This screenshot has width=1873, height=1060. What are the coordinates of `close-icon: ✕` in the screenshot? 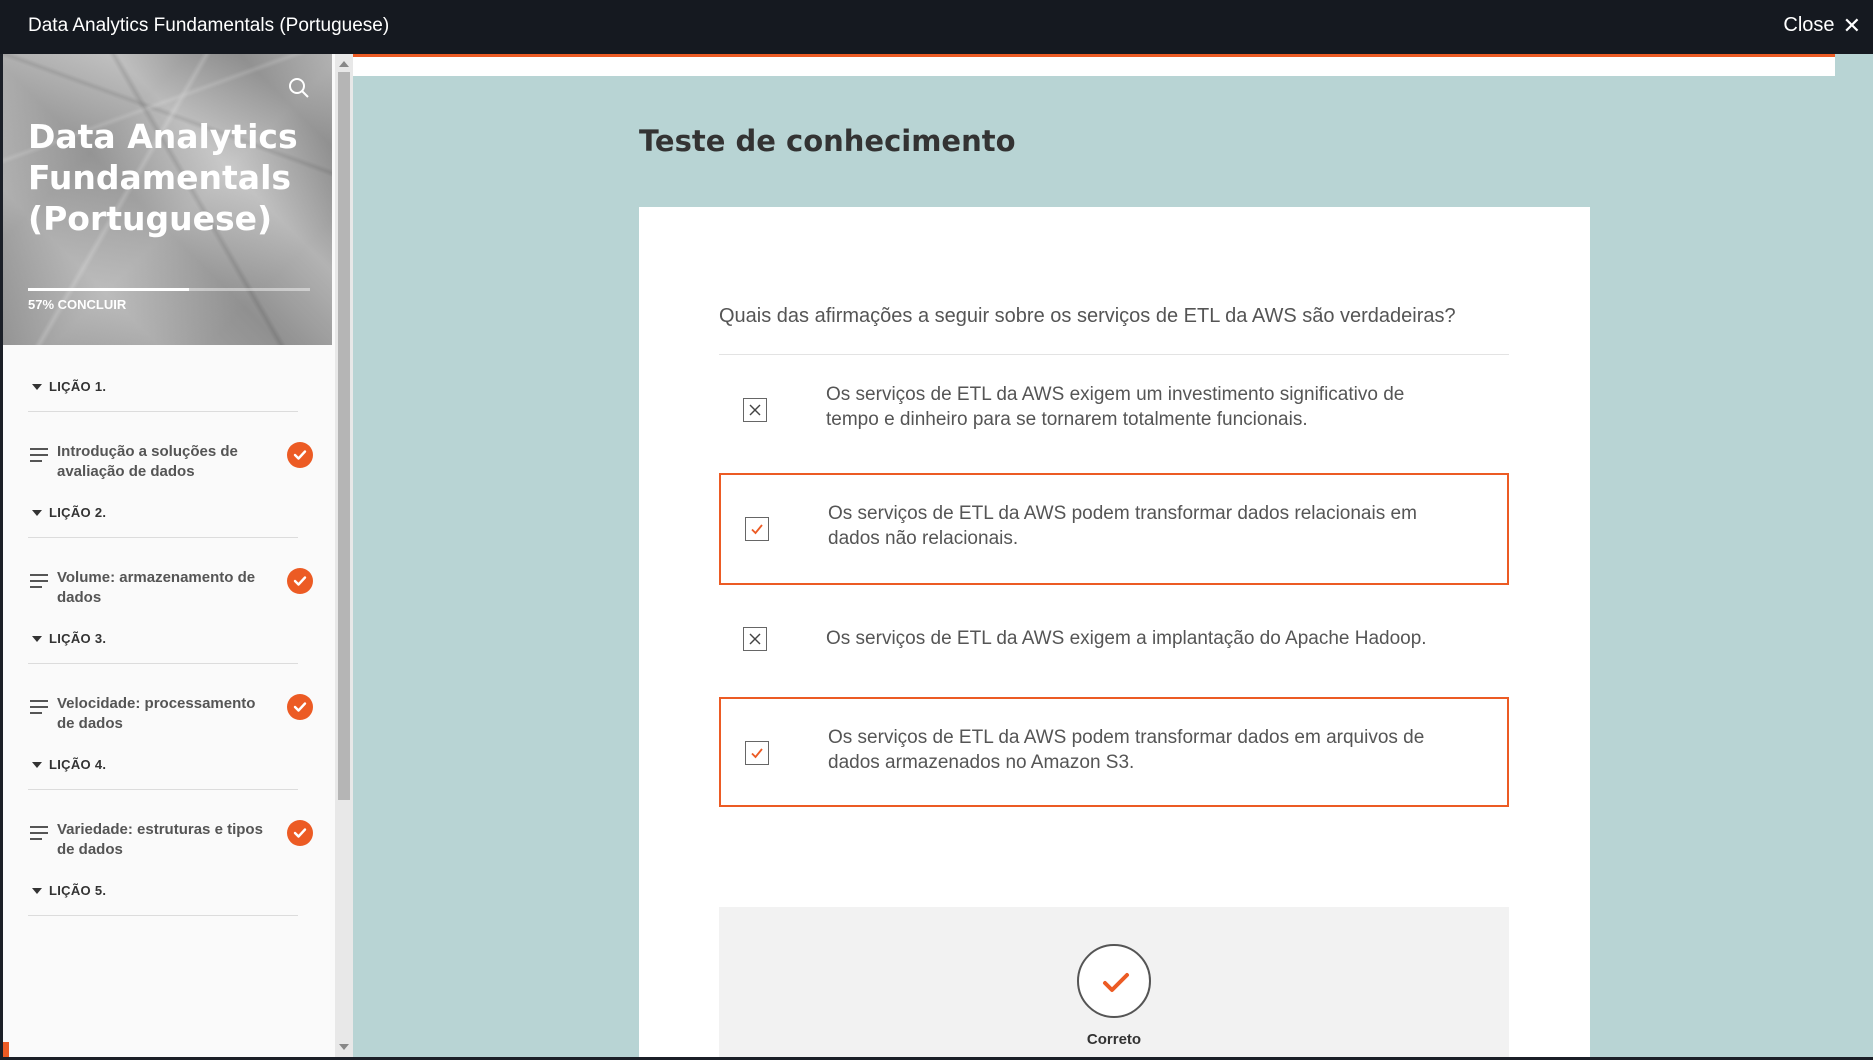 It's located at (1851, 25).